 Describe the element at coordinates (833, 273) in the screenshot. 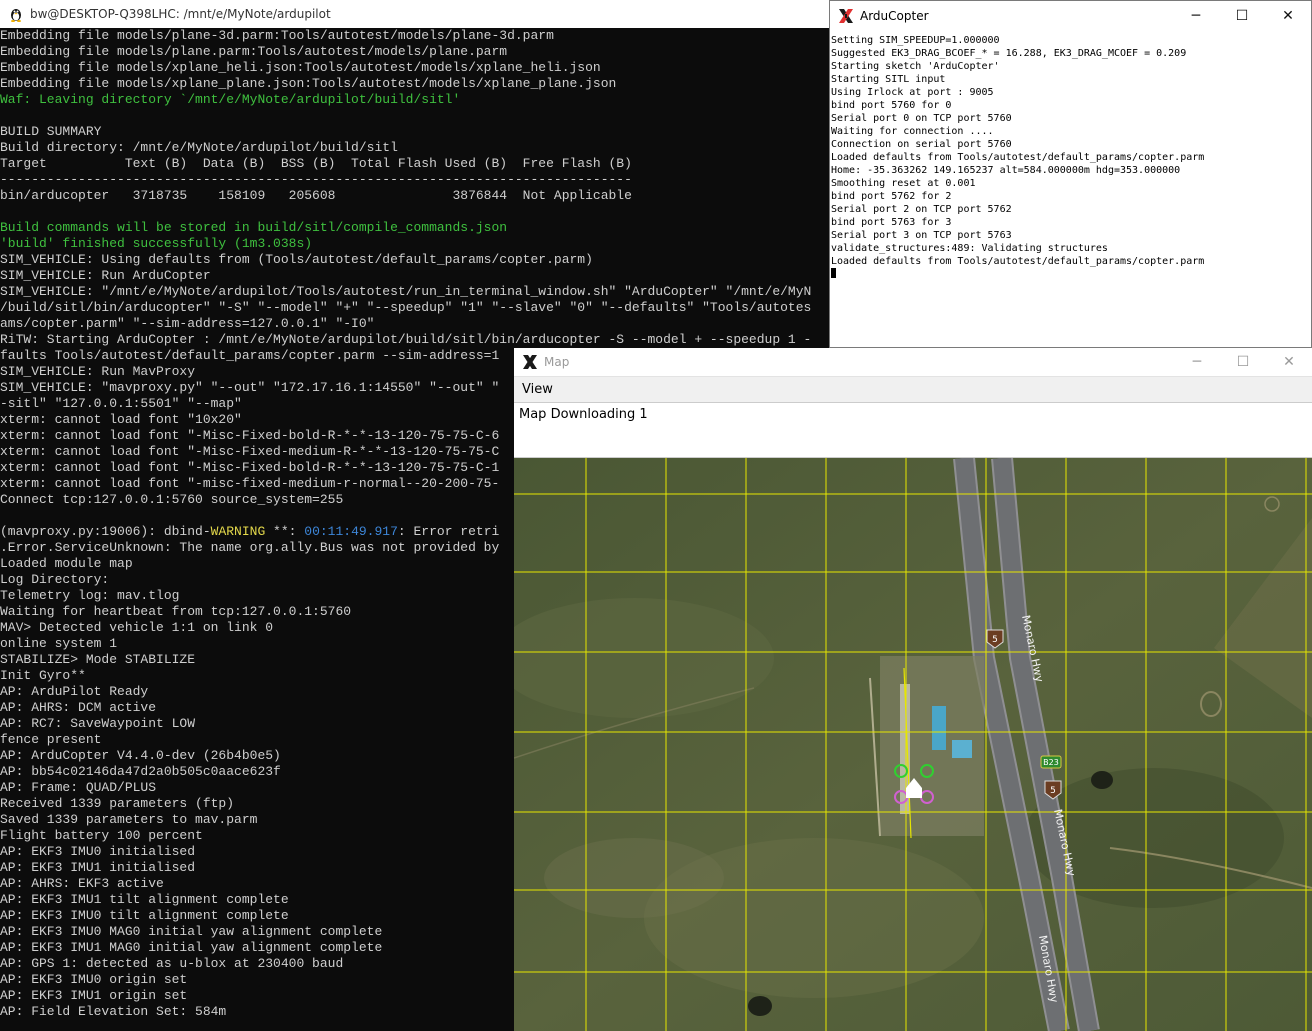

I see `text-cursor` at that location.